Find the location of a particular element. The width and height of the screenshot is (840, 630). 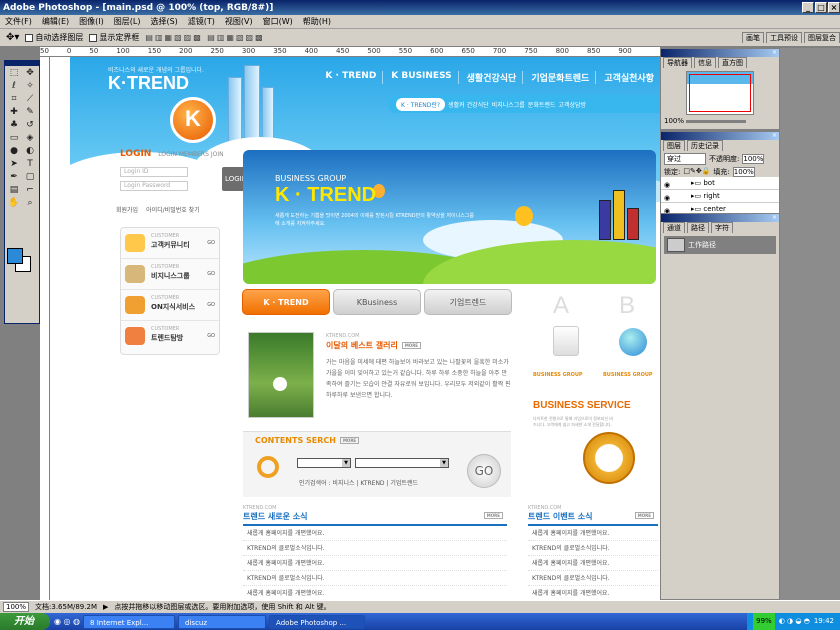

crop-tool-icon: ⌗ is located at coordinates (14, 99).